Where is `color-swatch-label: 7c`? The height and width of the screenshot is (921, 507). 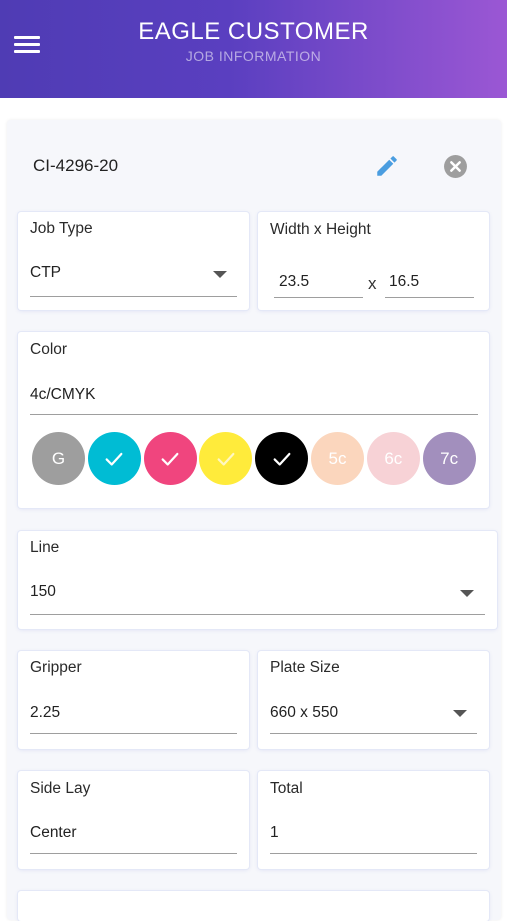
color-swatch-label: 7c is located at coordinates (449, 458).